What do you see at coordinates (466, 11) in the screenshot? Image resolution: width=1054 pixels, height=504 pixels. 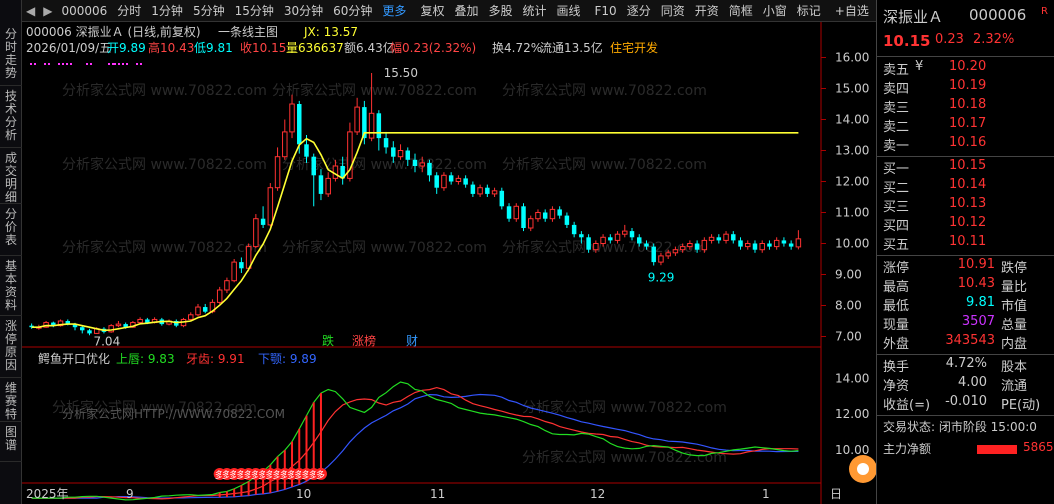 I see `toolbar-item-8: 叠加` at bounding box center [466, 11].